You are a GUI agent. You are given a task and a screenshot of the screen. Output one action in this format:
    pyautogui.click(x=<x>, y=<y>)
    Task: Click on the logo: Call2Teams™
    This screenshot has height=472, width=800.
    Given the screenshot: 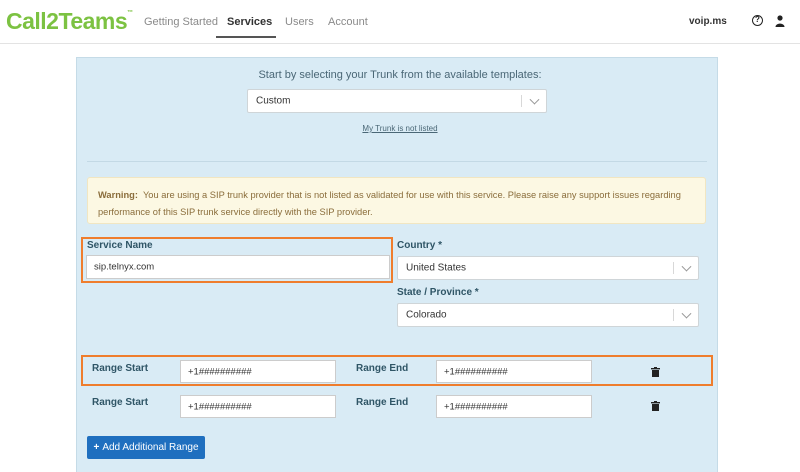 What is the action you would take?
    pyautogui.click(x=69, y=21)
    